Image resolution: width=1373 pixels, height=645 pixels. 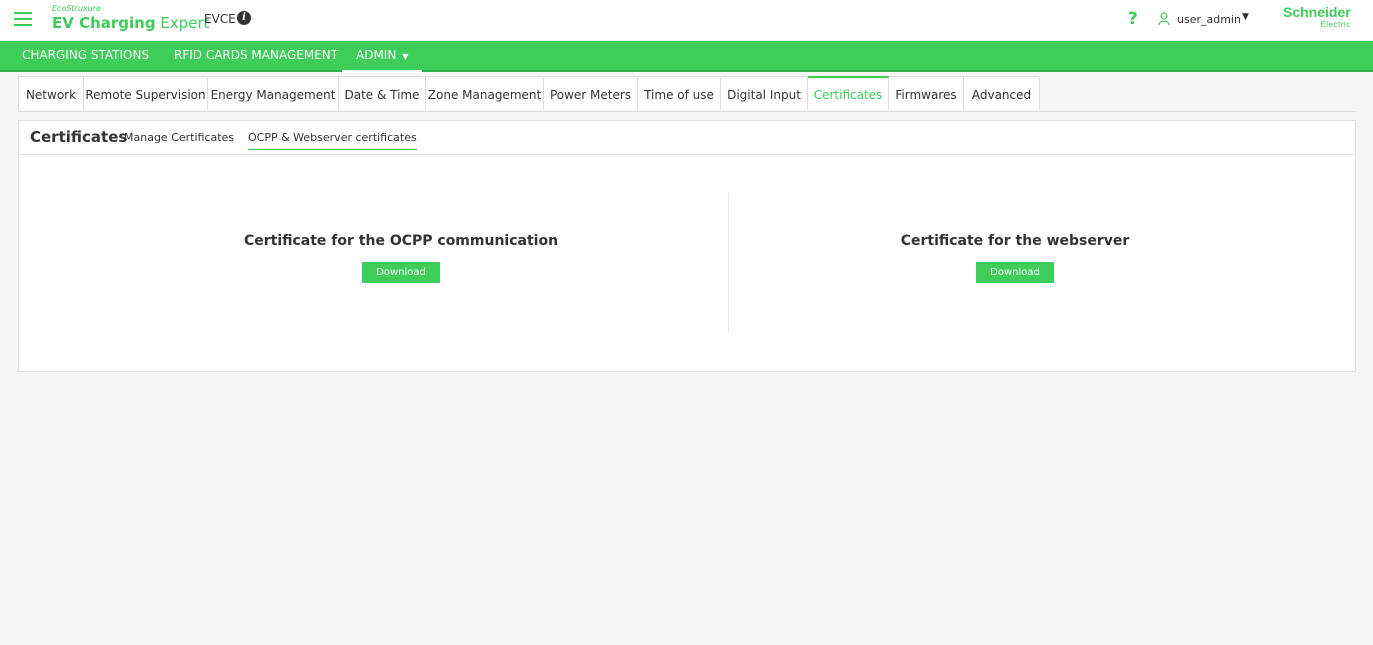 I want to click on device-name: EVCE, so click(x=220, y=19).